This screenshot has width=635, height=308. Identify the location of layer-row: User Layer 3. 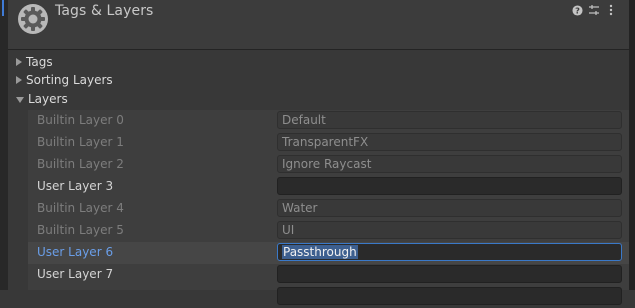
(328, 187).